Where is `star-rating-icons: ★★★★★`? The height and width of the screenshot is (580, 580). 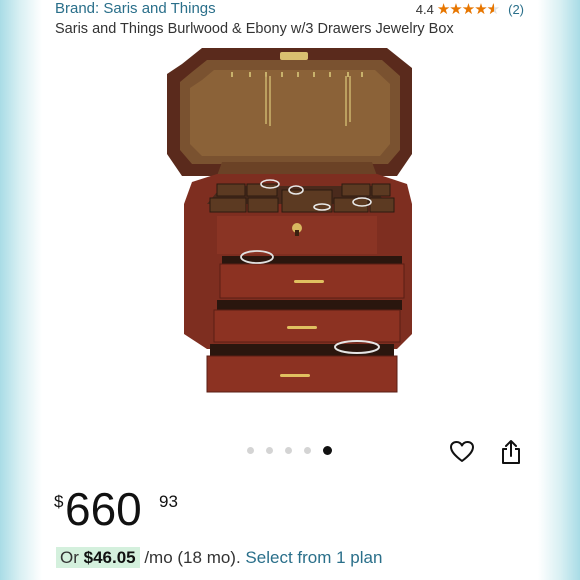
star-rating-icons: ★★★★★ is located at coordinates (468, 9).